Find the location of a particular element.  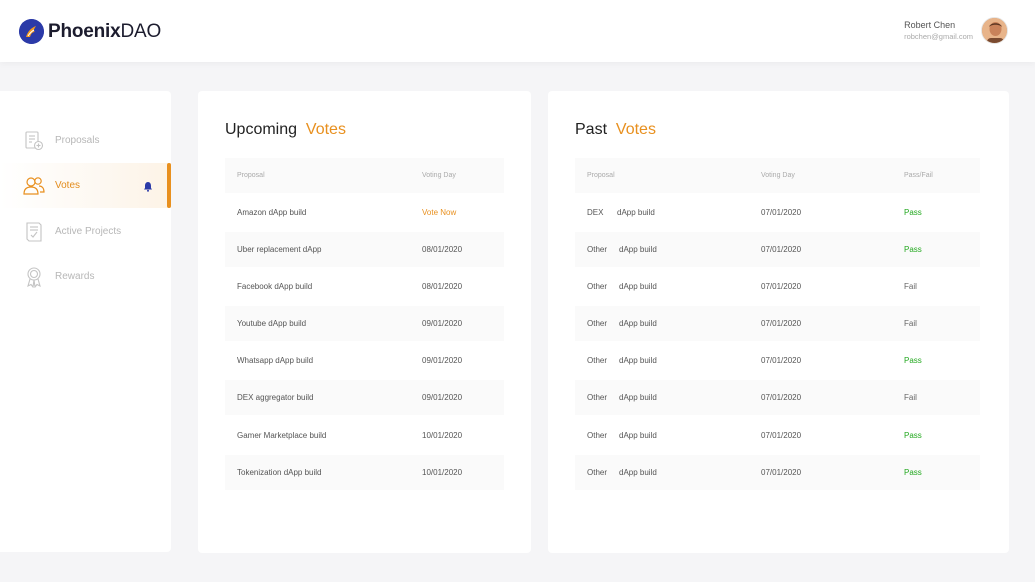

sidebar-item-label: Proposals is located at coordinates (77, 140).